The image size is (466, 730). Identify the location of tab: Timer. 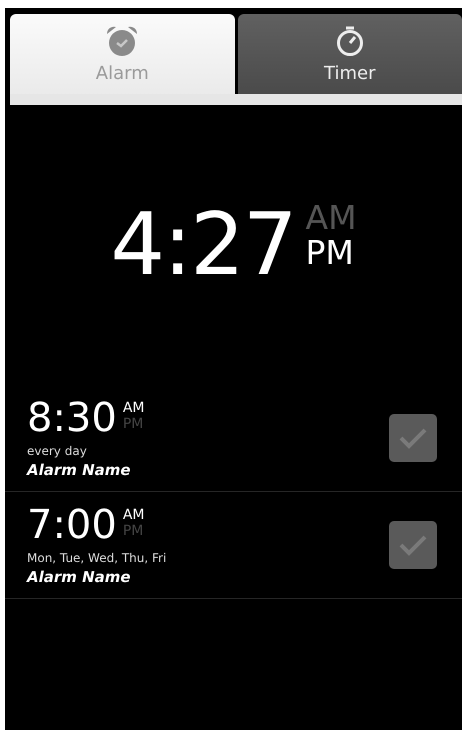
(350, 54).